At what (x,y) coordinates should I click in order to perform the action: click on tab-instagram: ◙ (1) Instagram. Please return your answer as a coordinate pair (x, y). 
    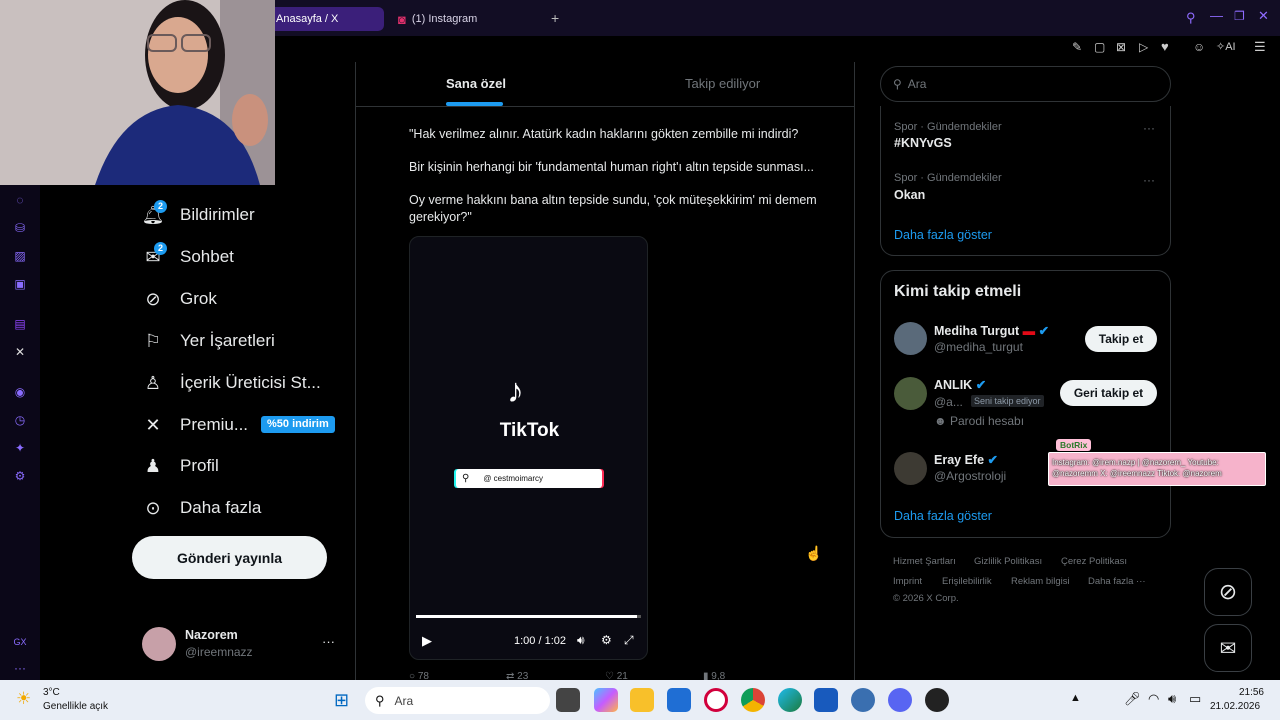
    Looking at the image, I should click on (465, 19).